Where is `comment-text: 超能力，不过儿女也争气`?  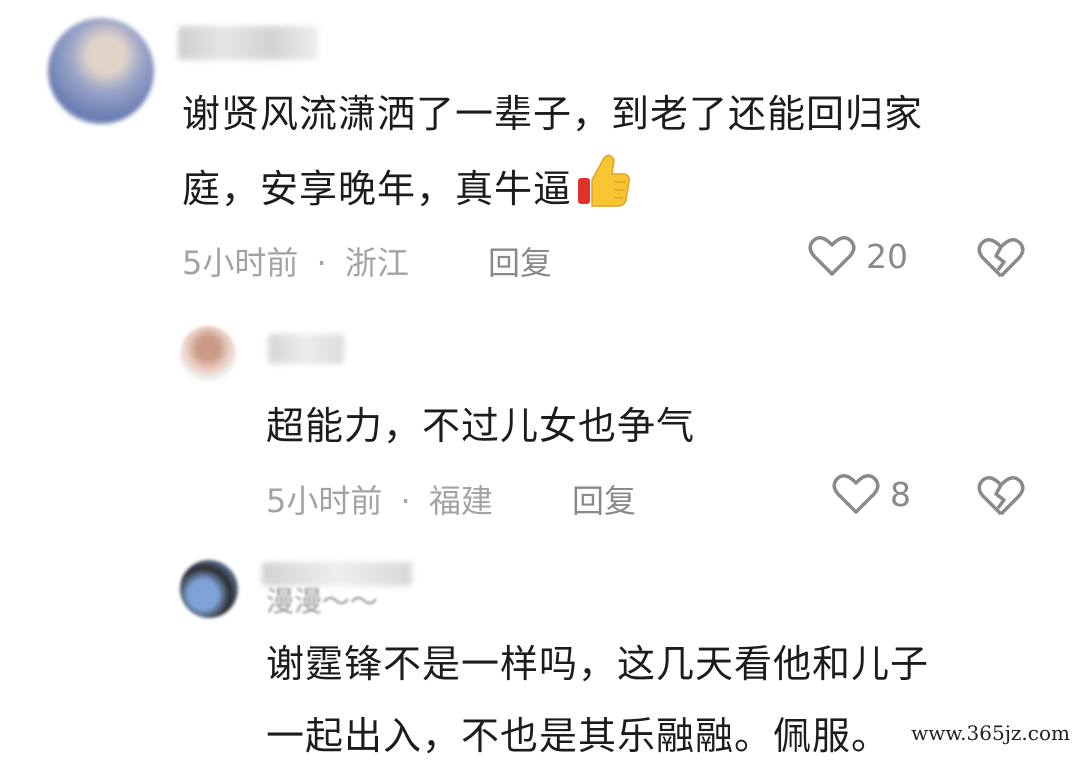 comment-text: 超能力，不过儿女也争气 is located at coordinates (481, 426).